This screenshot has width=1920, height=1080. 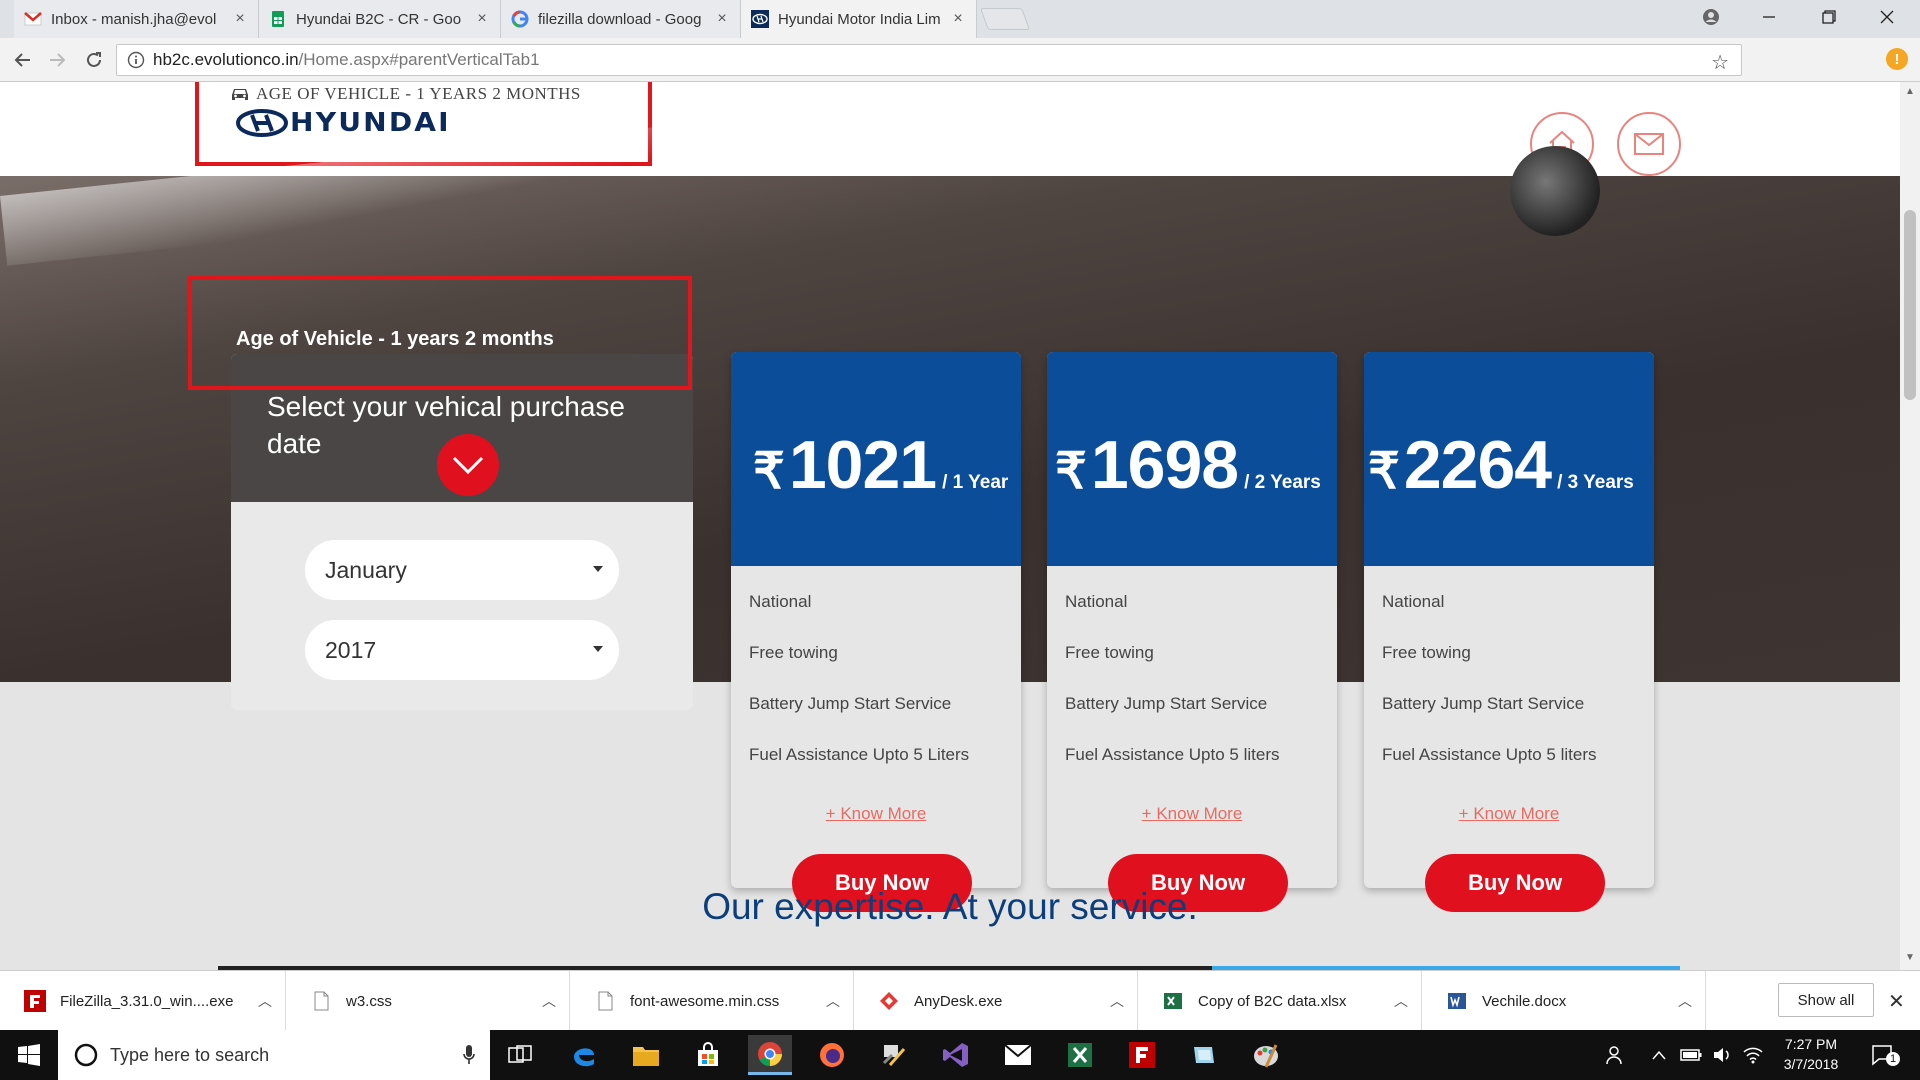 I want to click on chrome-update-alert-icon: !, so click(x=1897, y=59).